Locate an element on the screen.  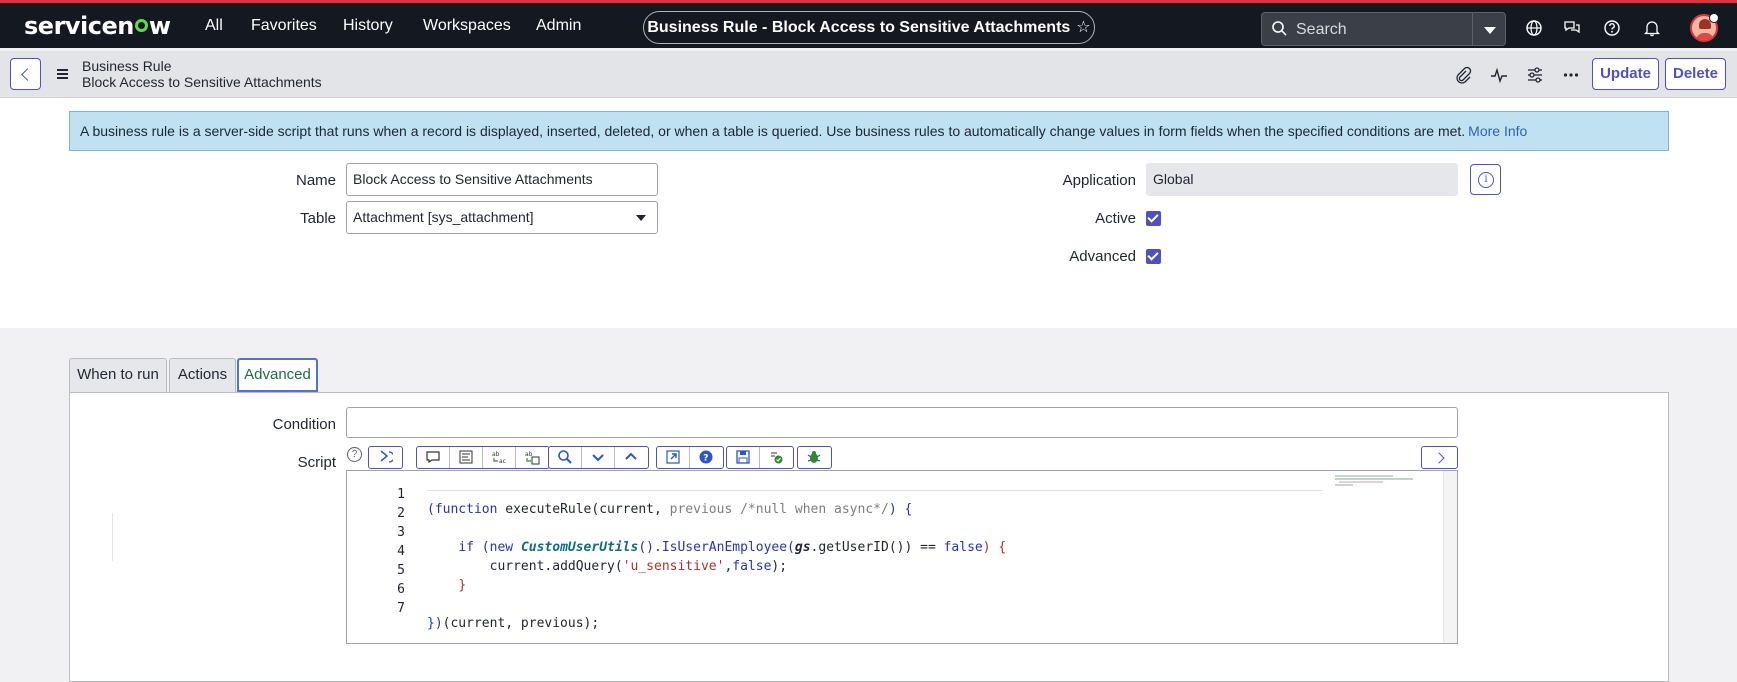
record-name-label: Block Access to Sensitive Attachments is located at coordinates (202, 82).